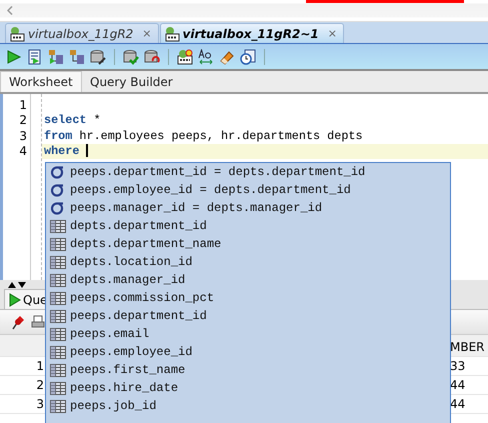  I want to click on code-text: hr.employees peeps, hr.departments depts, so click(220, 135).